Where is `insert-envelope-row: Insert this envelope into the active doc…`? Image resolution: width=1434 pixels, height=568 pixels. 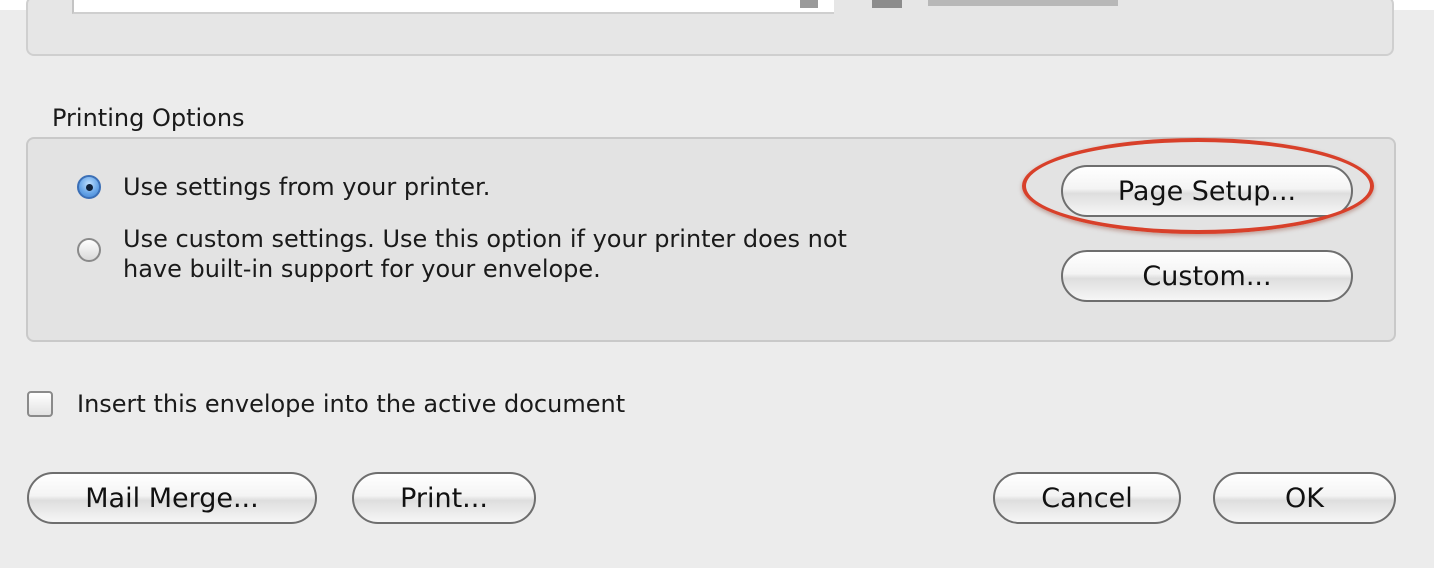
insert-envelope-row: Insert this envelope into the active doc… is located at coordinates (326, 404).